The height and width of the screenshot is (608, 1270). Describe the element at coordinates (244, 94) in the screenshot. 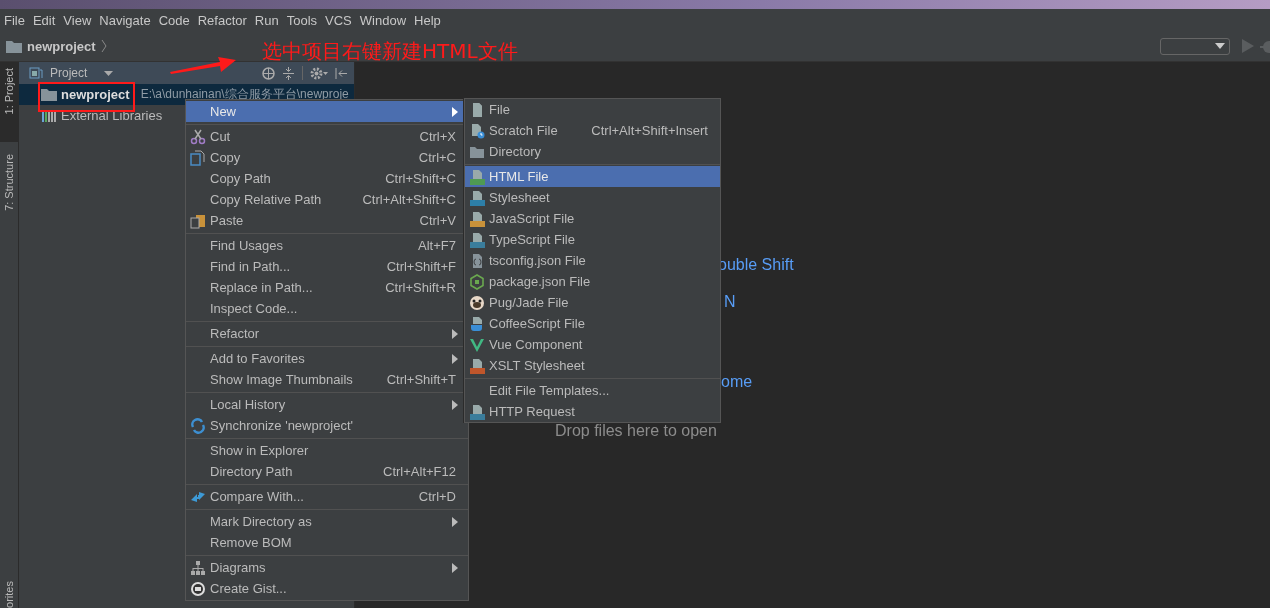

I see `path-text: E:\a\dunhainan\综合服务平台\newproje` at that location.